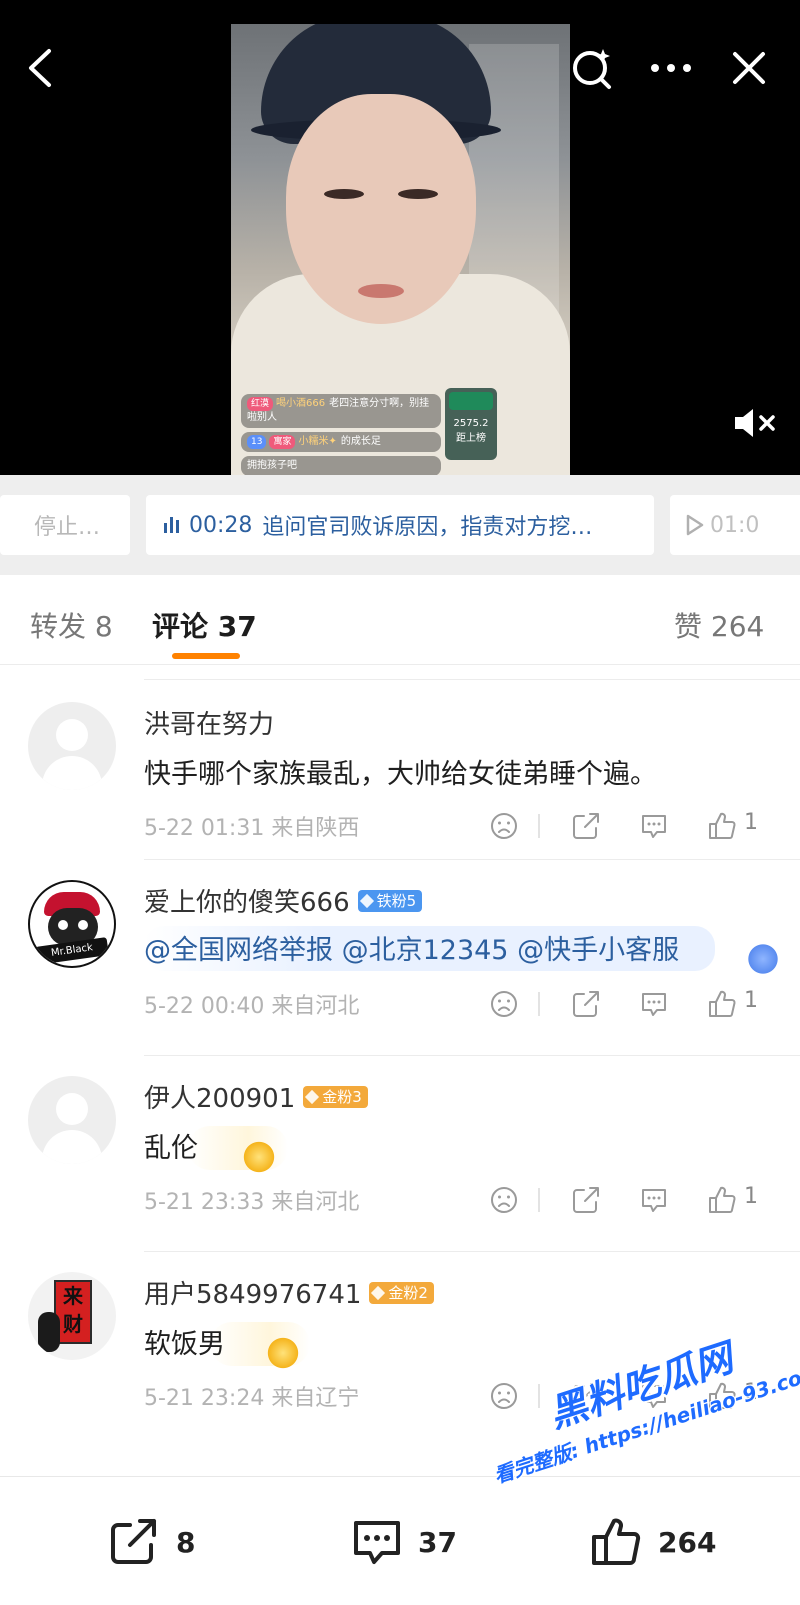 This screenshot has height=1605, width=800. I want to click on comment-date: 5-22 00:40, so click(204, 1006).